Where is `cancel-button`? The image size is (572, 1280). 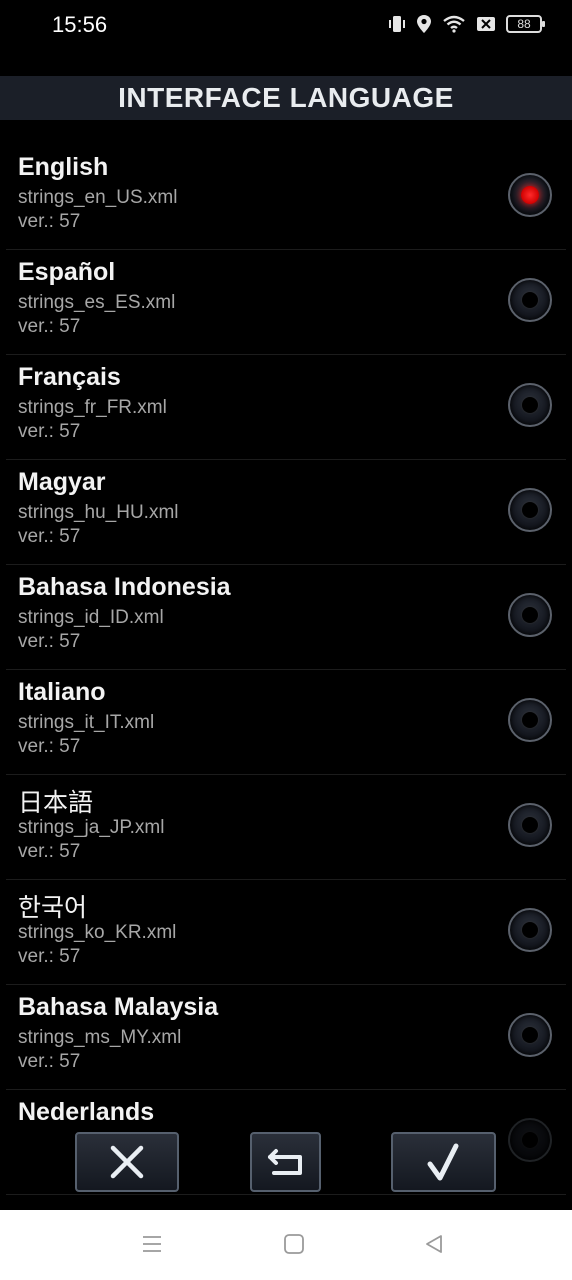
cancel-button is located at coordinates (127, 1162).